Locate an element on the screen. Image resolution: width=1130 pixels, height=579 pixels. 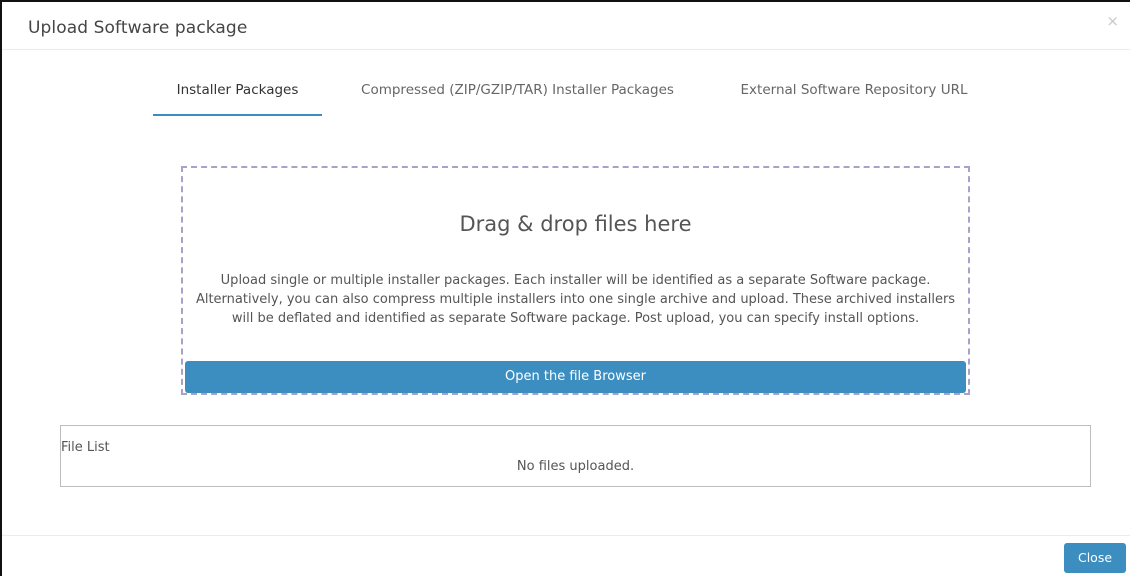
dialog-title: Upload Software package is located at coordinates (138, 28).